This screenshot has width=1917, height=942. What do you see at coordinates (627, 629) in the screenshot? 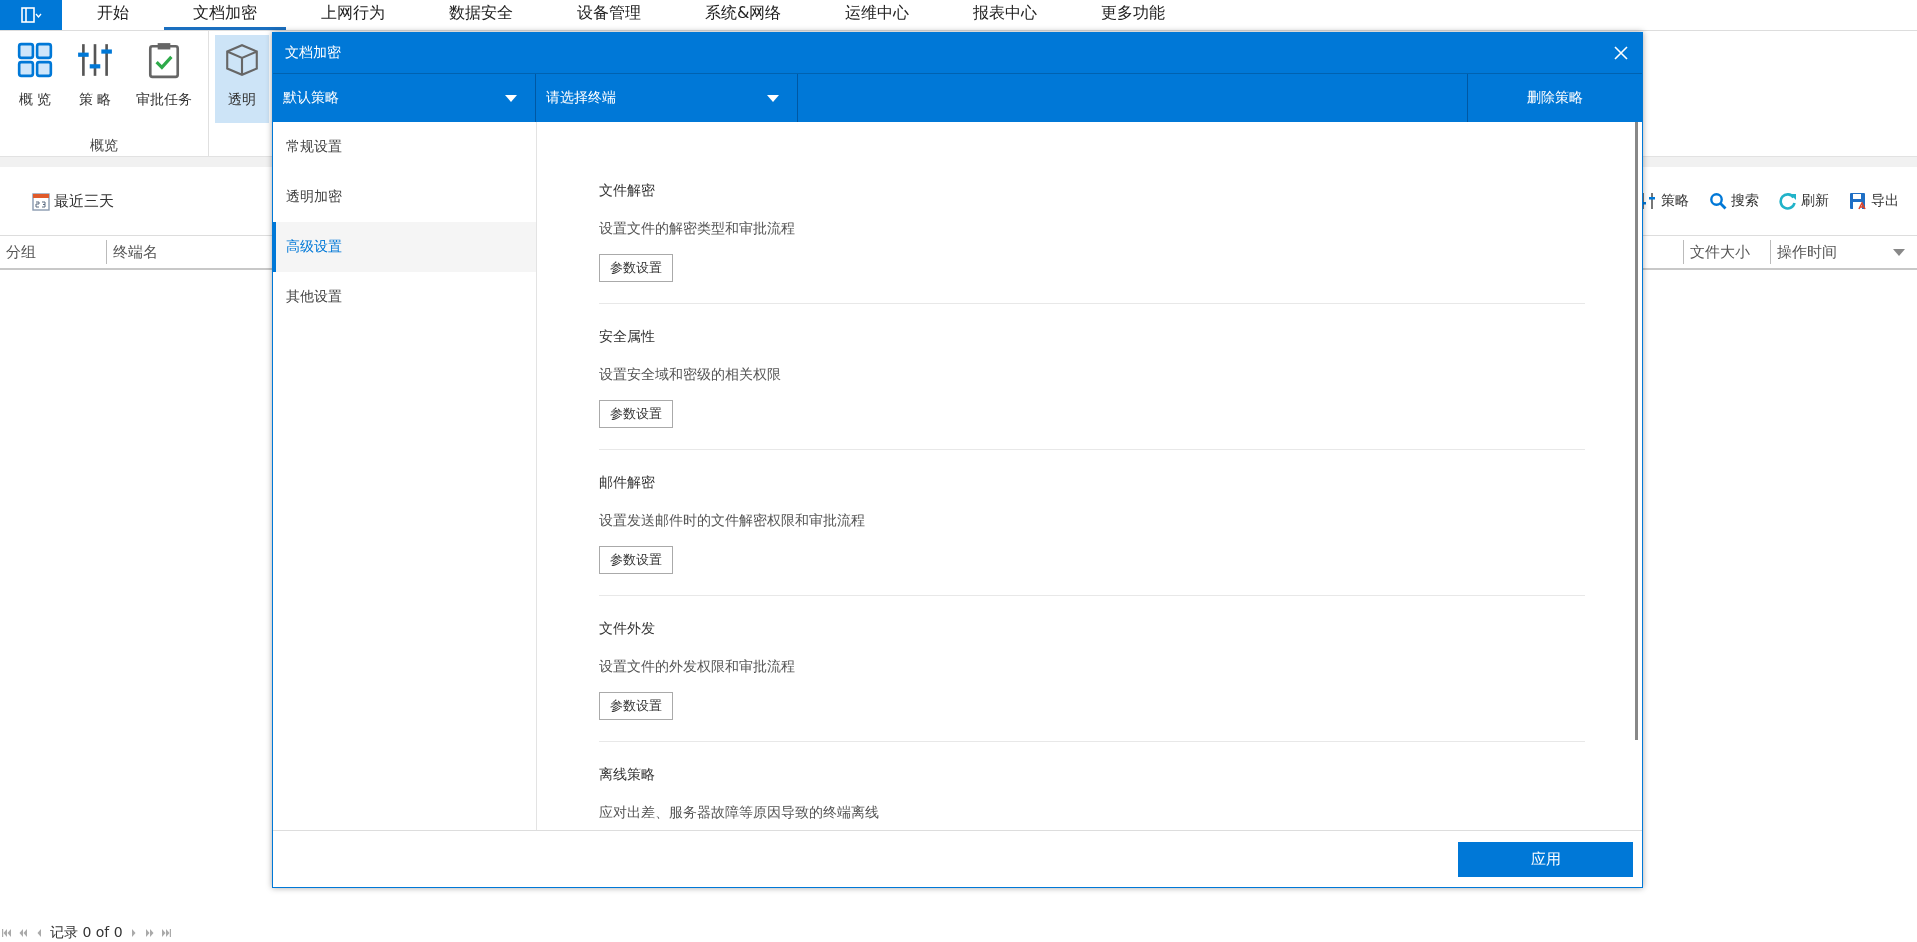
I see `section-title: 文件外发` at bounding box center [627, 629].